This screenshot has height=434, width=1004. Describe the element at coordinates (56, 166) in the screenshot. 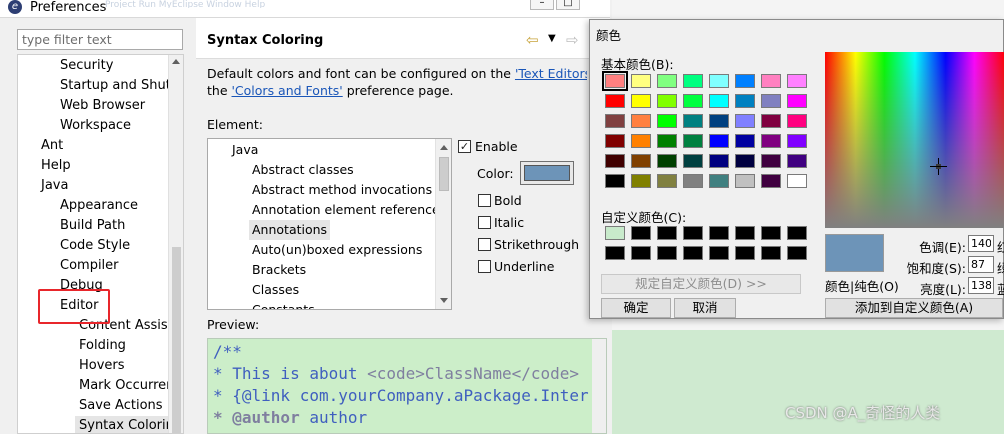

I see `tree-item: Help` at that location.